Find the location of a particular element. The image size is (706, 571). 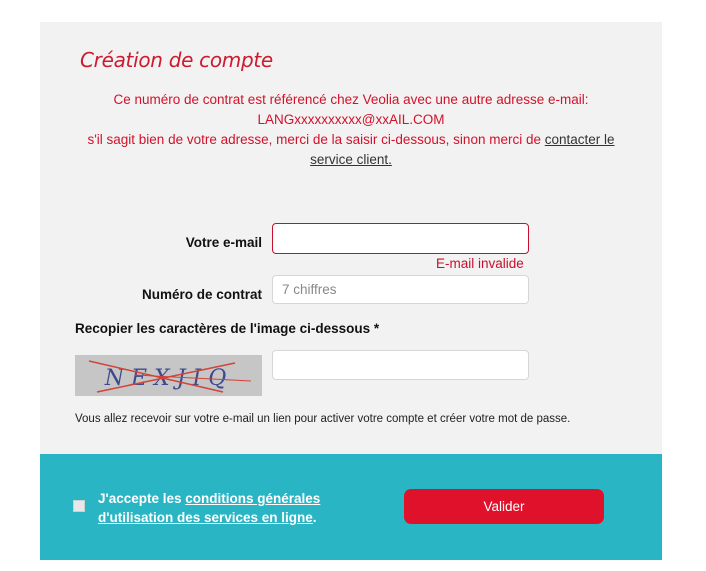

contract-label: Numéro de contrat is located at coordinates (201, 294).